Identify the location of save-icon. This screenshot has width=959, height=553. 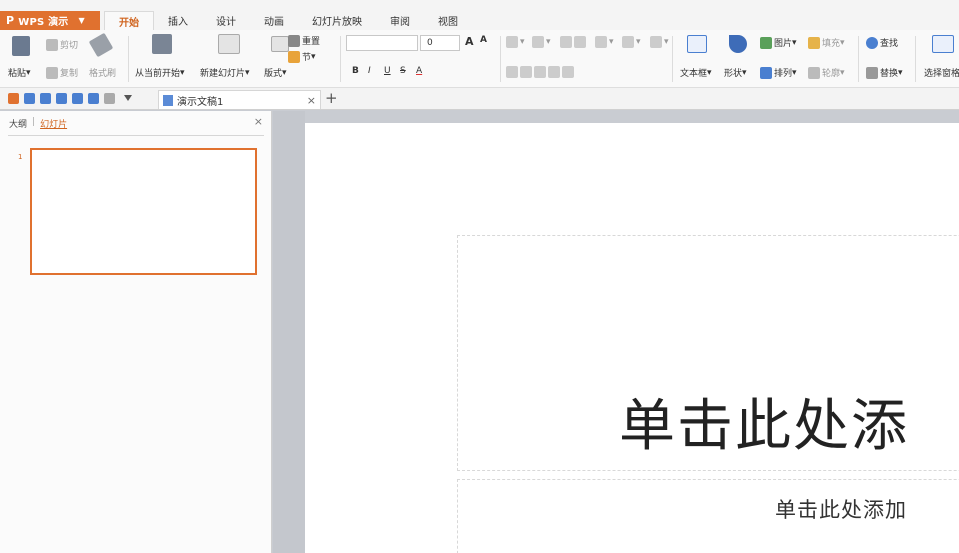
(29, 98).